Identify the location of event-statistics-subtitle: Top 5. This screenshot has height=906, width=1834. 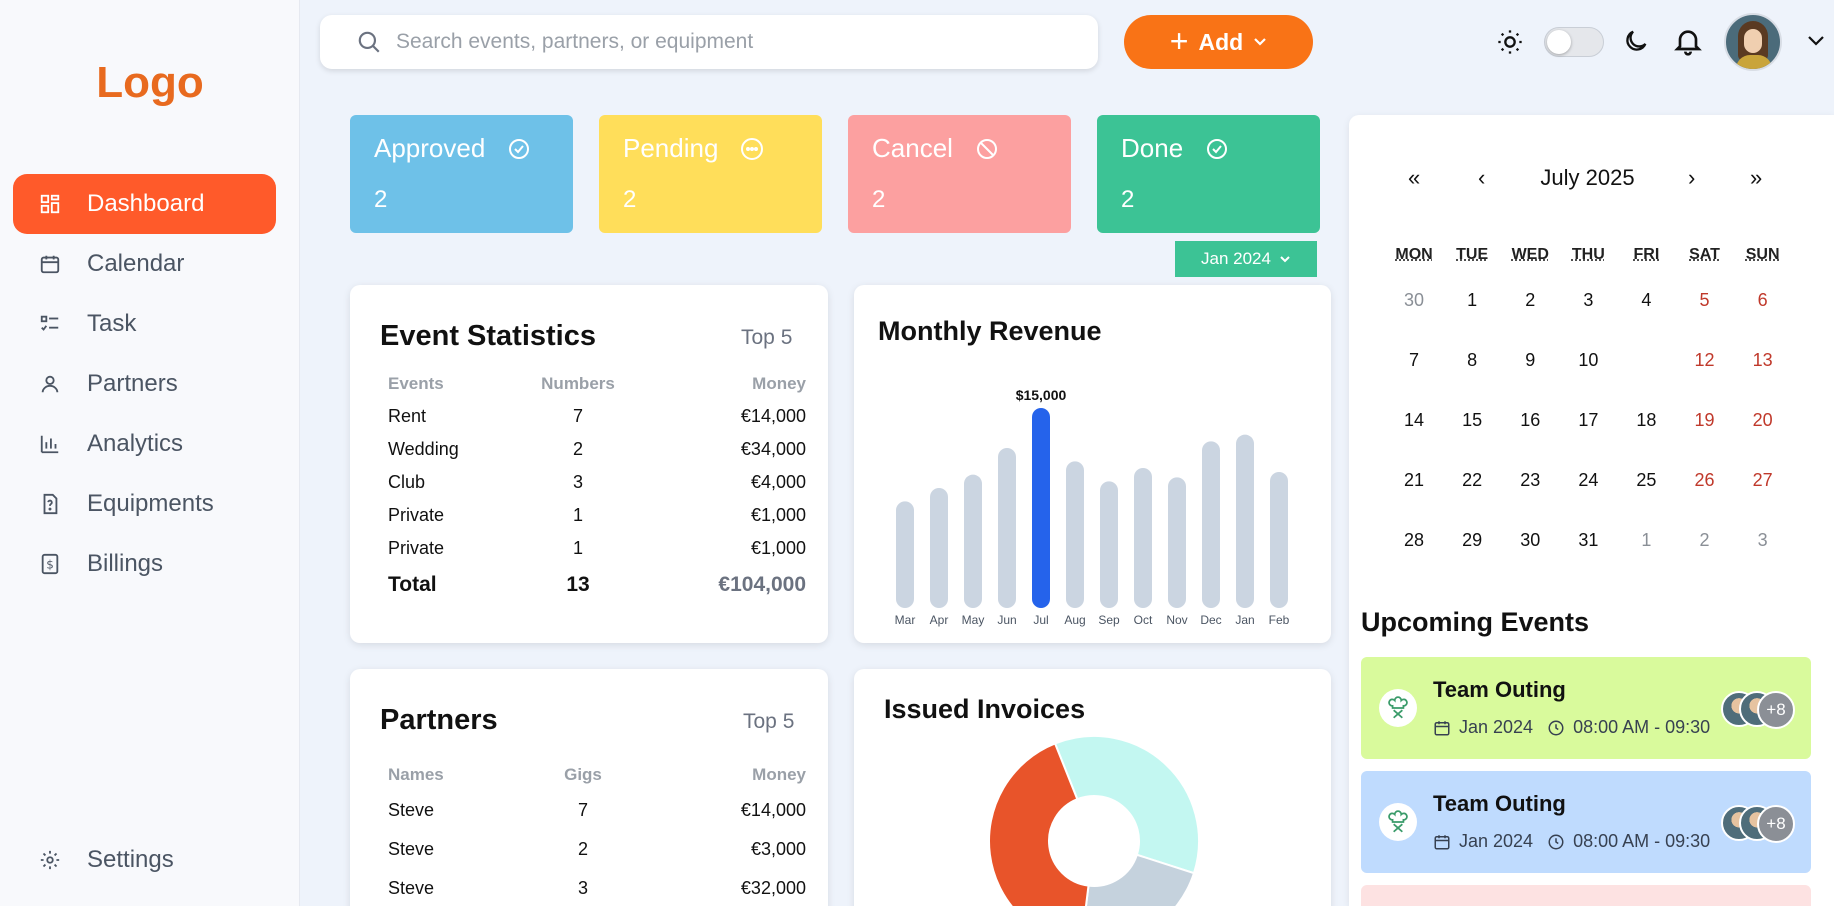
(766, 338).